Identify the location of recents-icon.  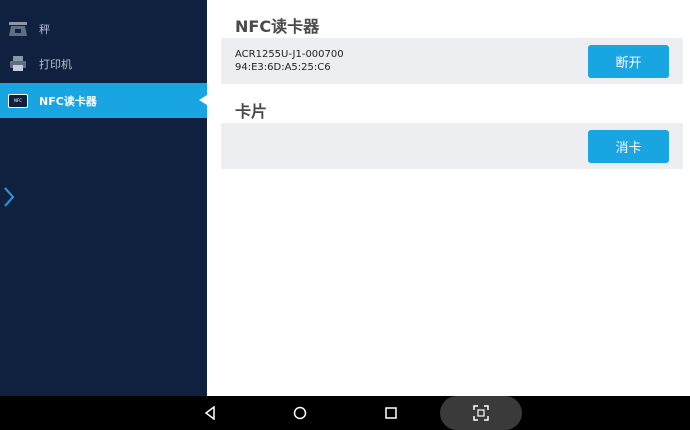
(391, 413).